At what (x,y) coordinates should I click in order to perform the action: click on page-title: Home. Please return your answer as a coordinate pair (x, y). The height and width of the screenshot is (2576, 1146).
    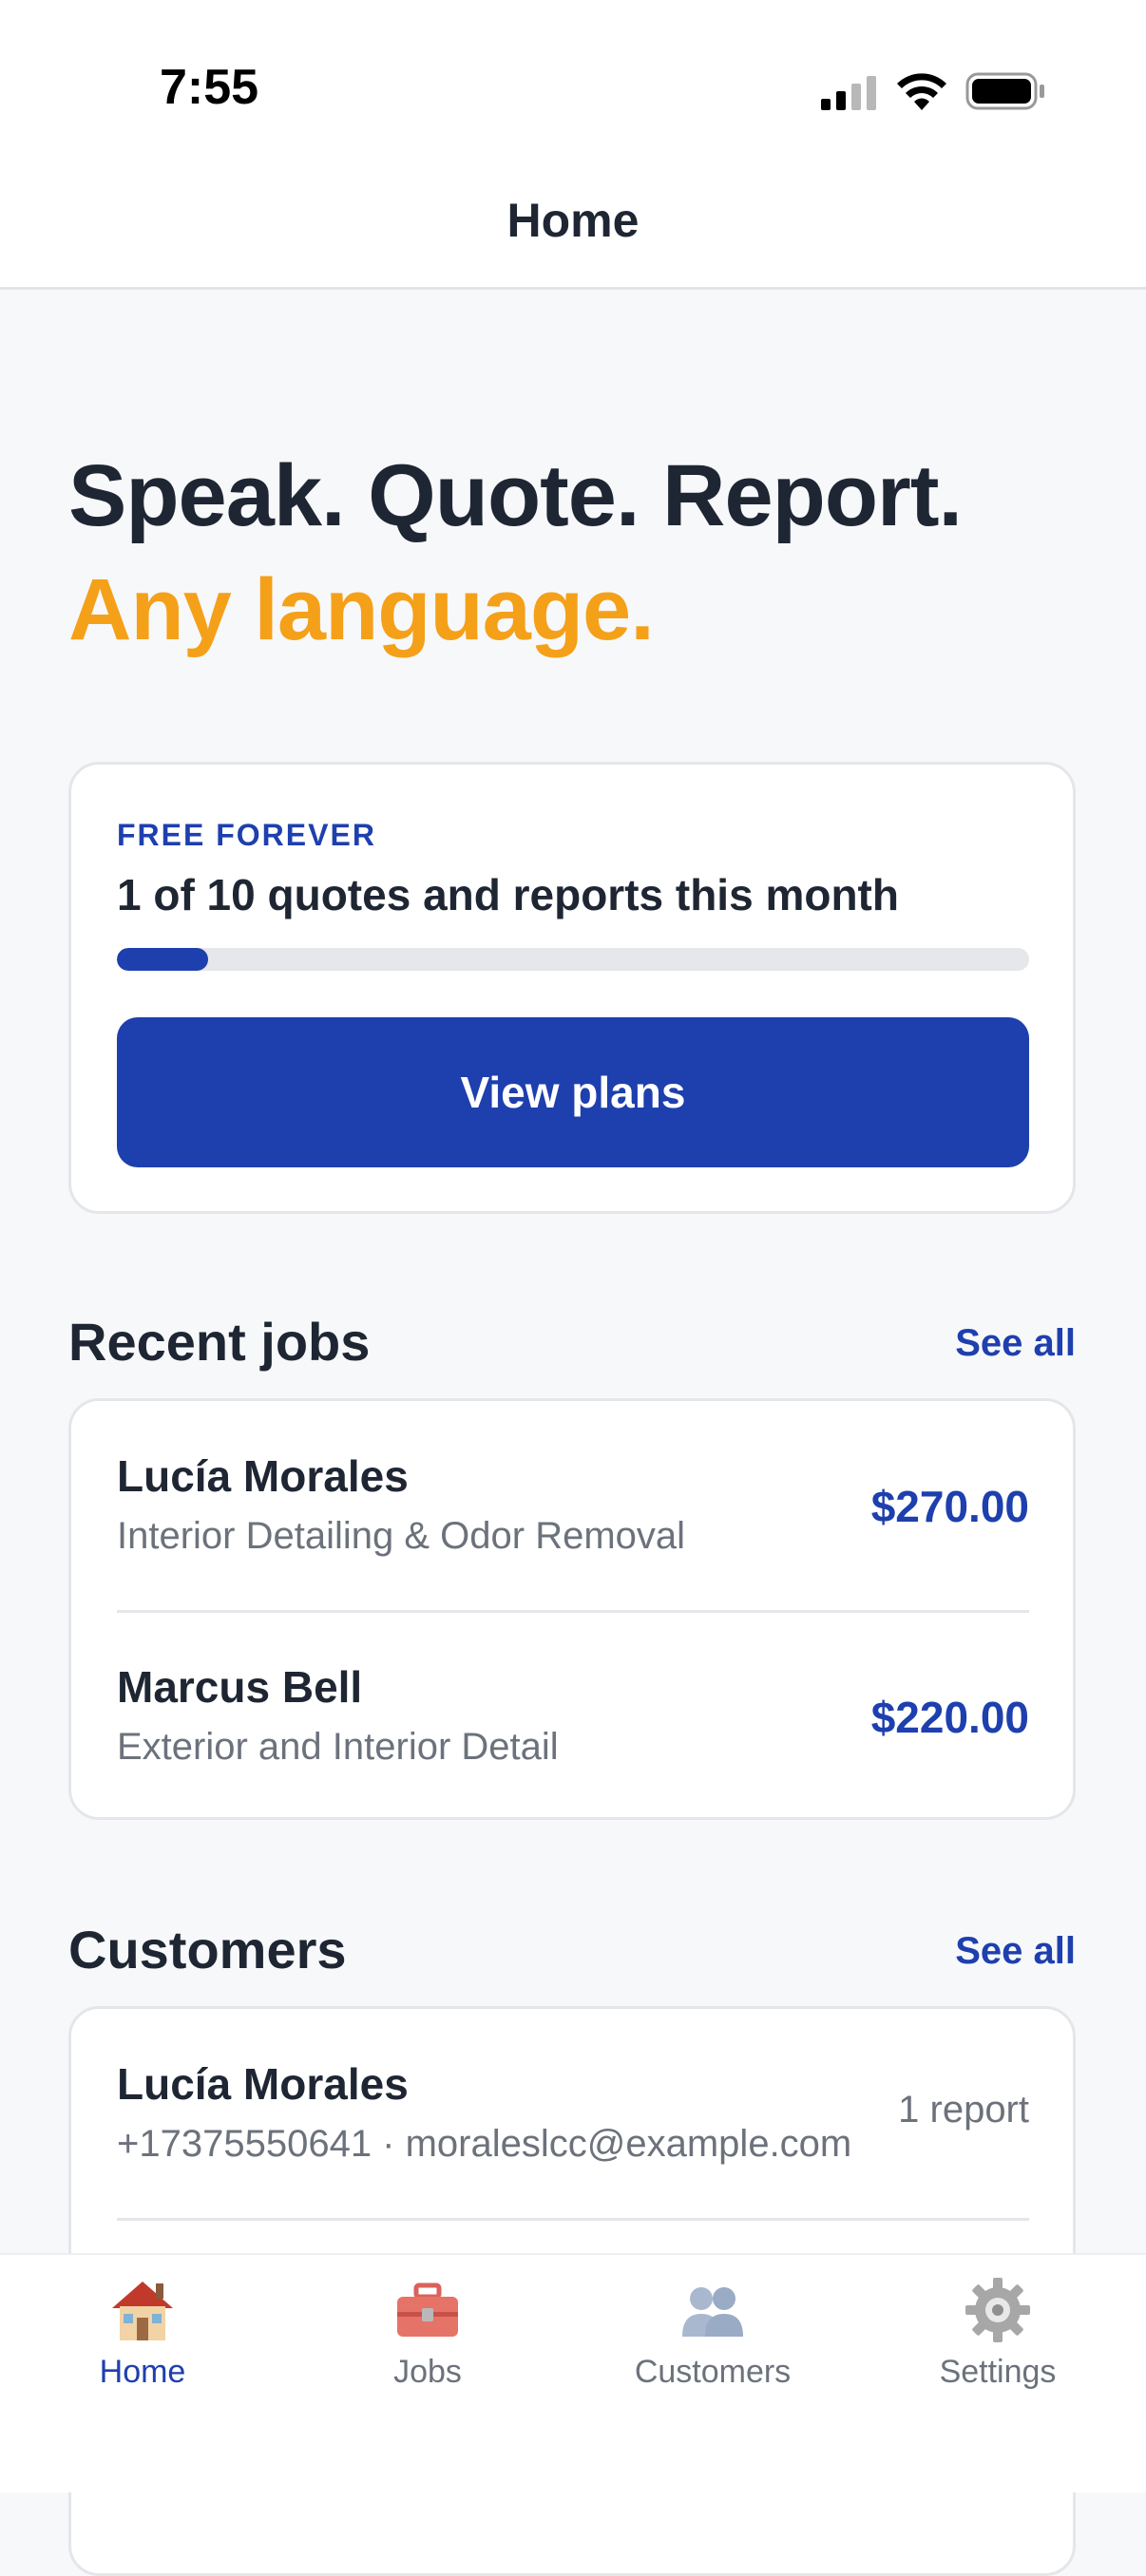
    Looking at the image, I should click on (573, 220).